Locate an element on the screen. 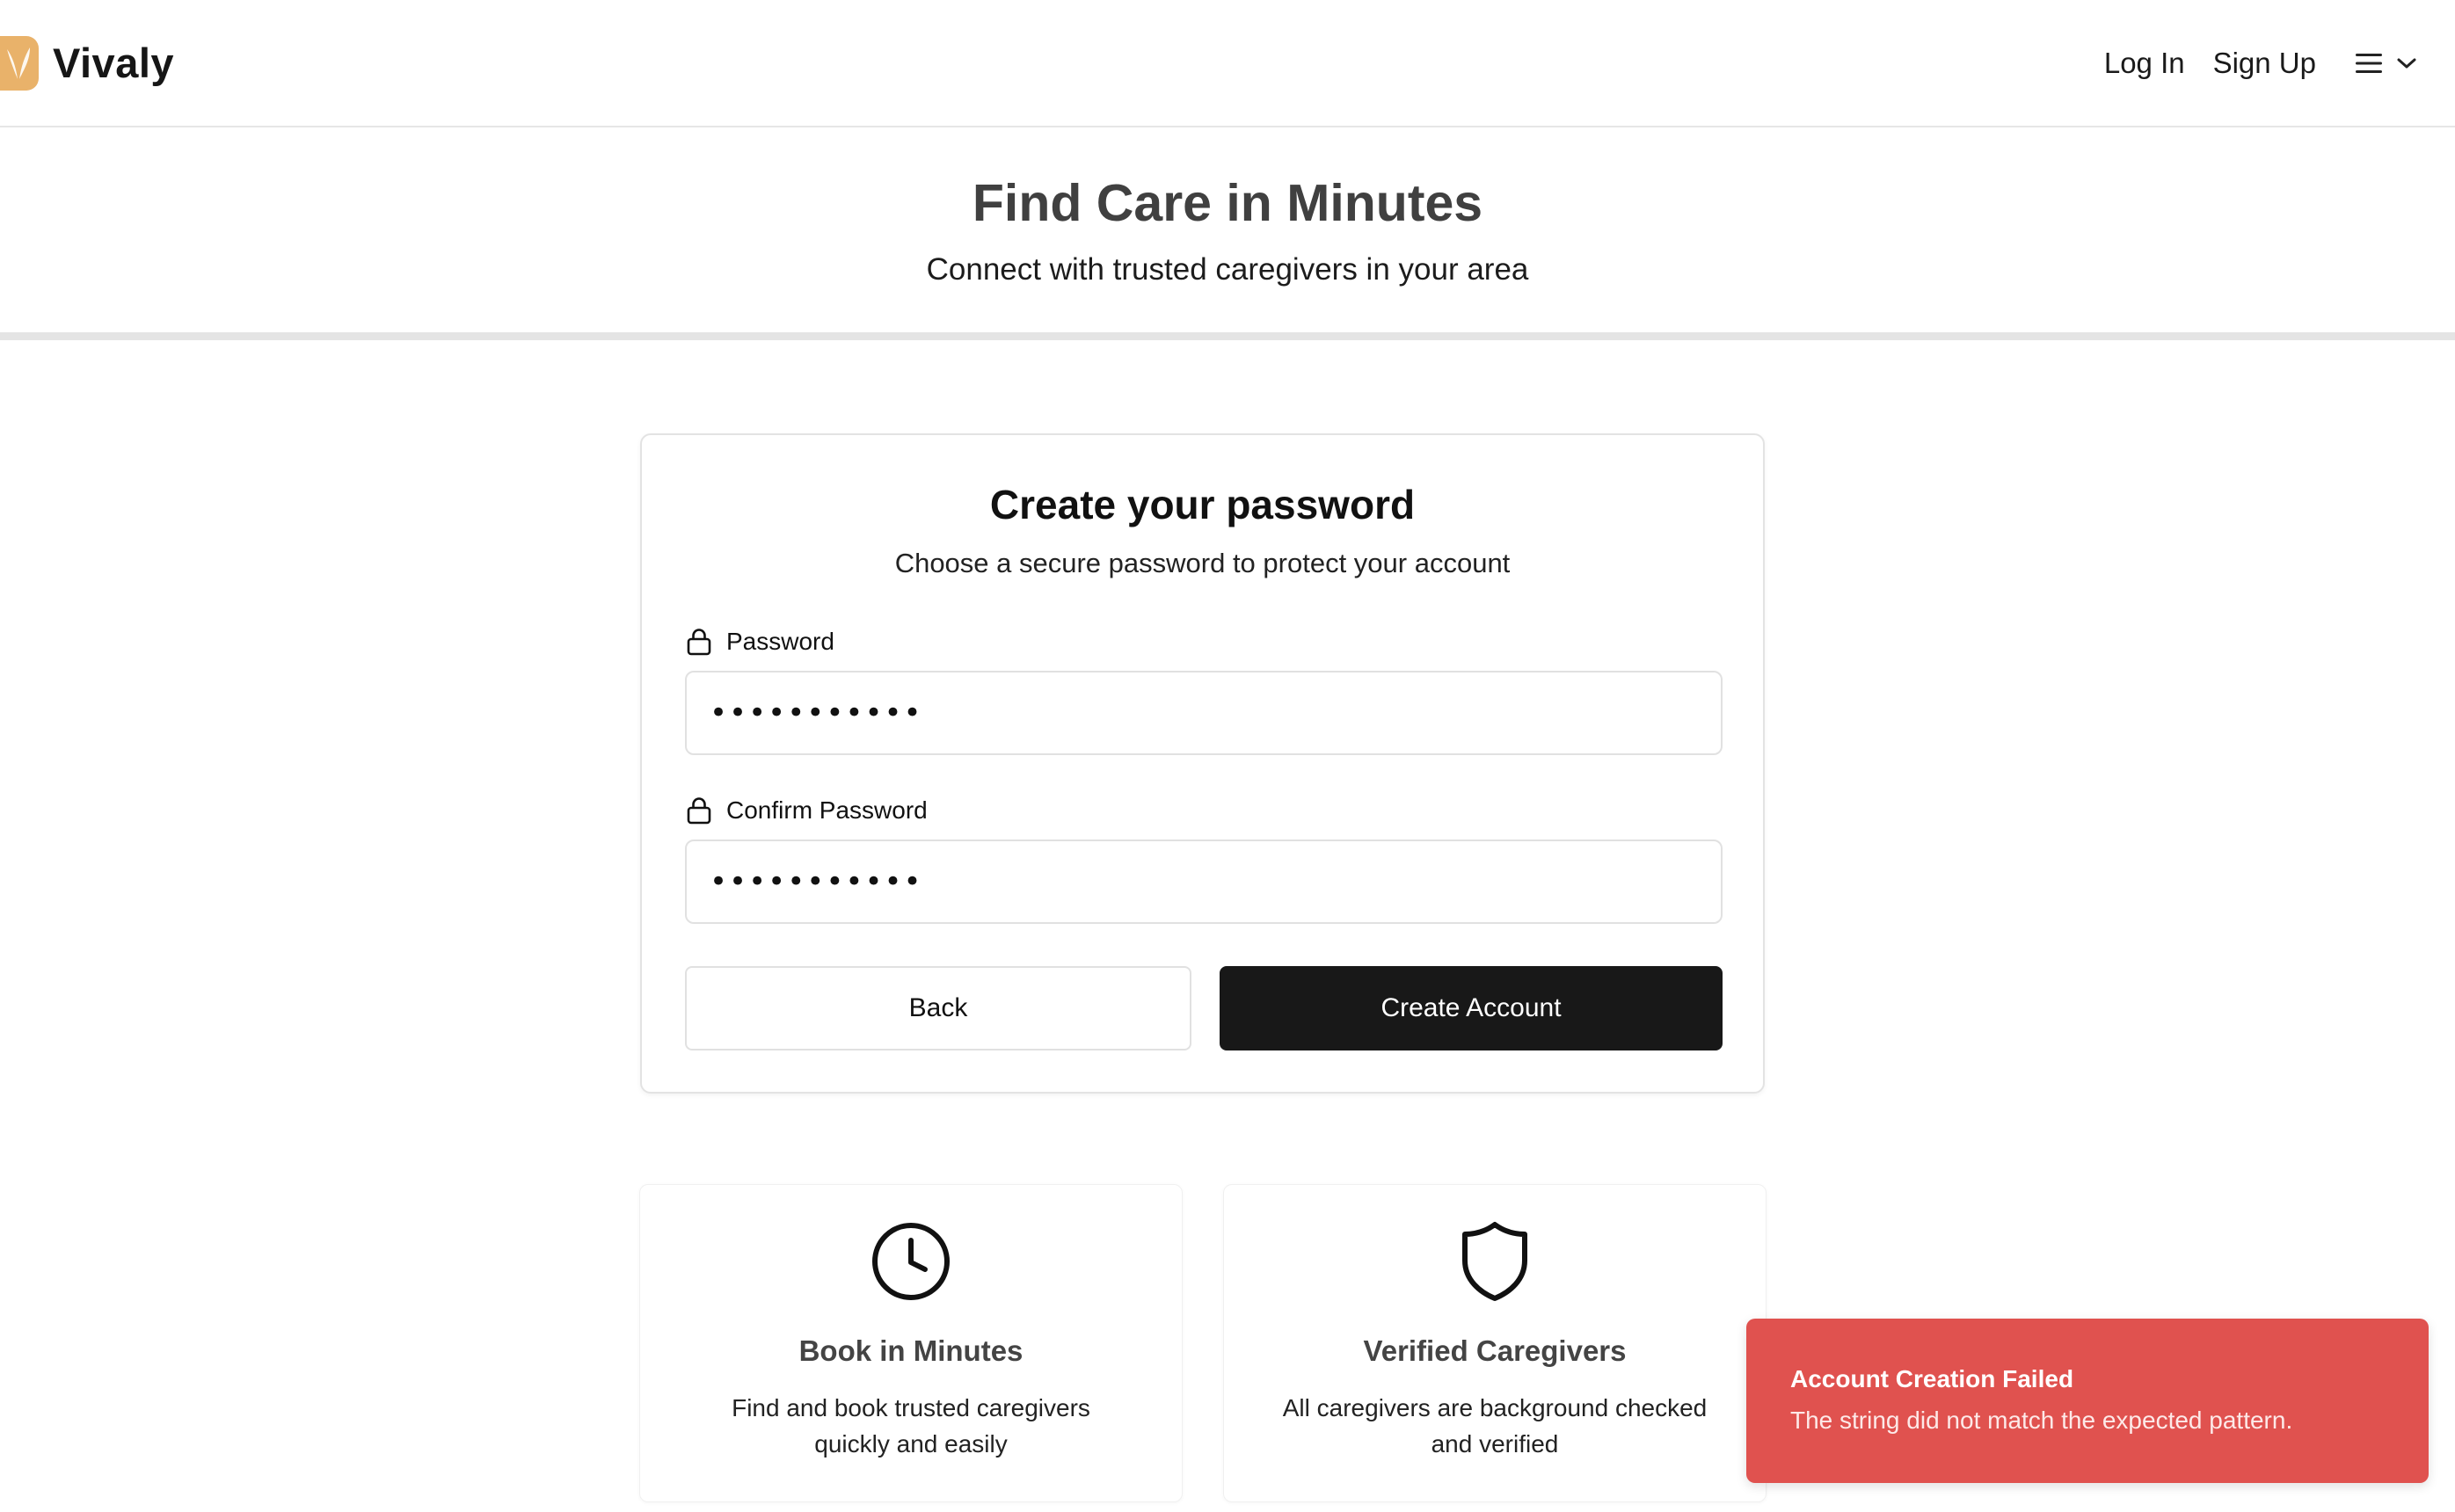  hero-title: Find Care in Minutes is located at coordinates (1227, 203).